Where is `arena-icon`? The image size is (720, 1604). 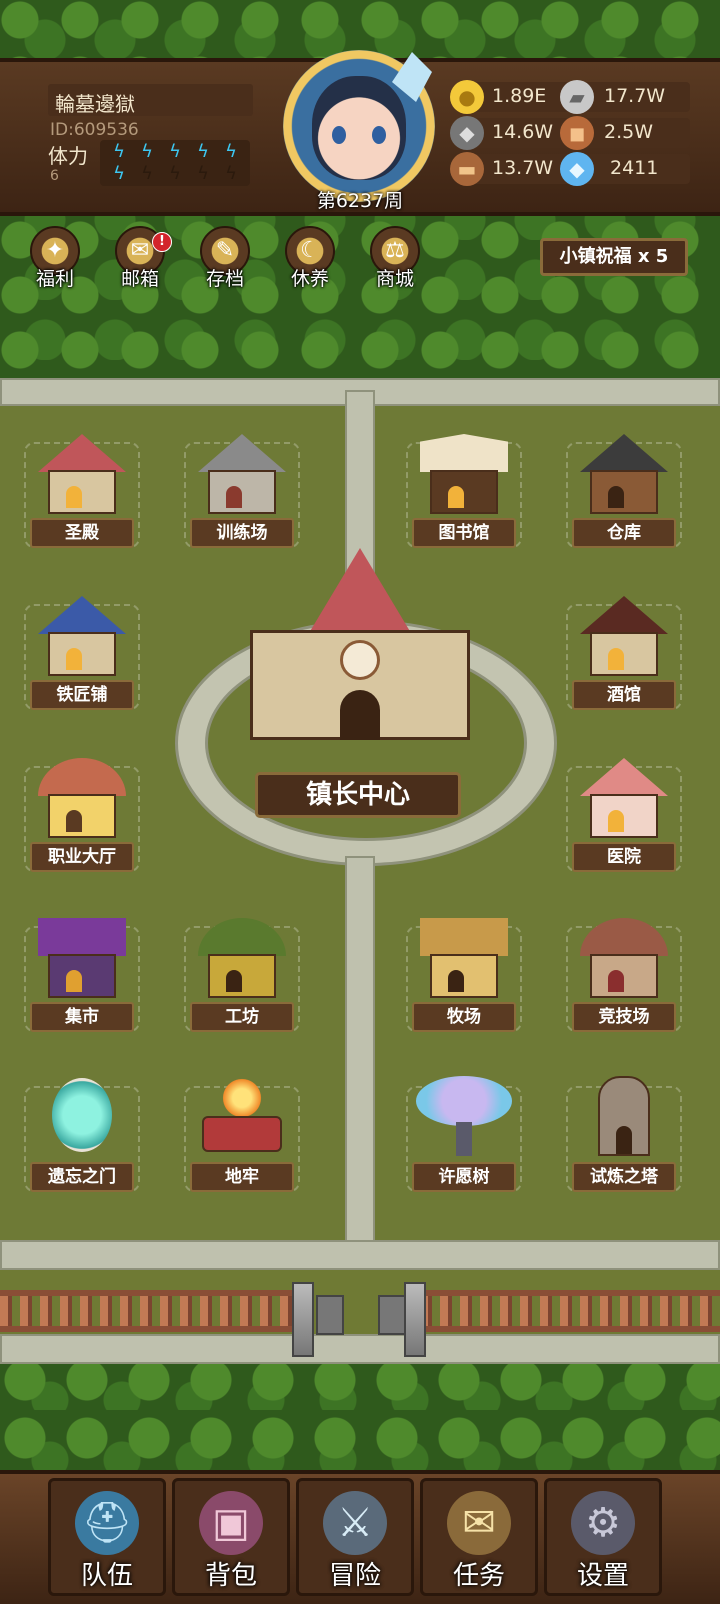
arena-icon is located at coordinates (624, 958).